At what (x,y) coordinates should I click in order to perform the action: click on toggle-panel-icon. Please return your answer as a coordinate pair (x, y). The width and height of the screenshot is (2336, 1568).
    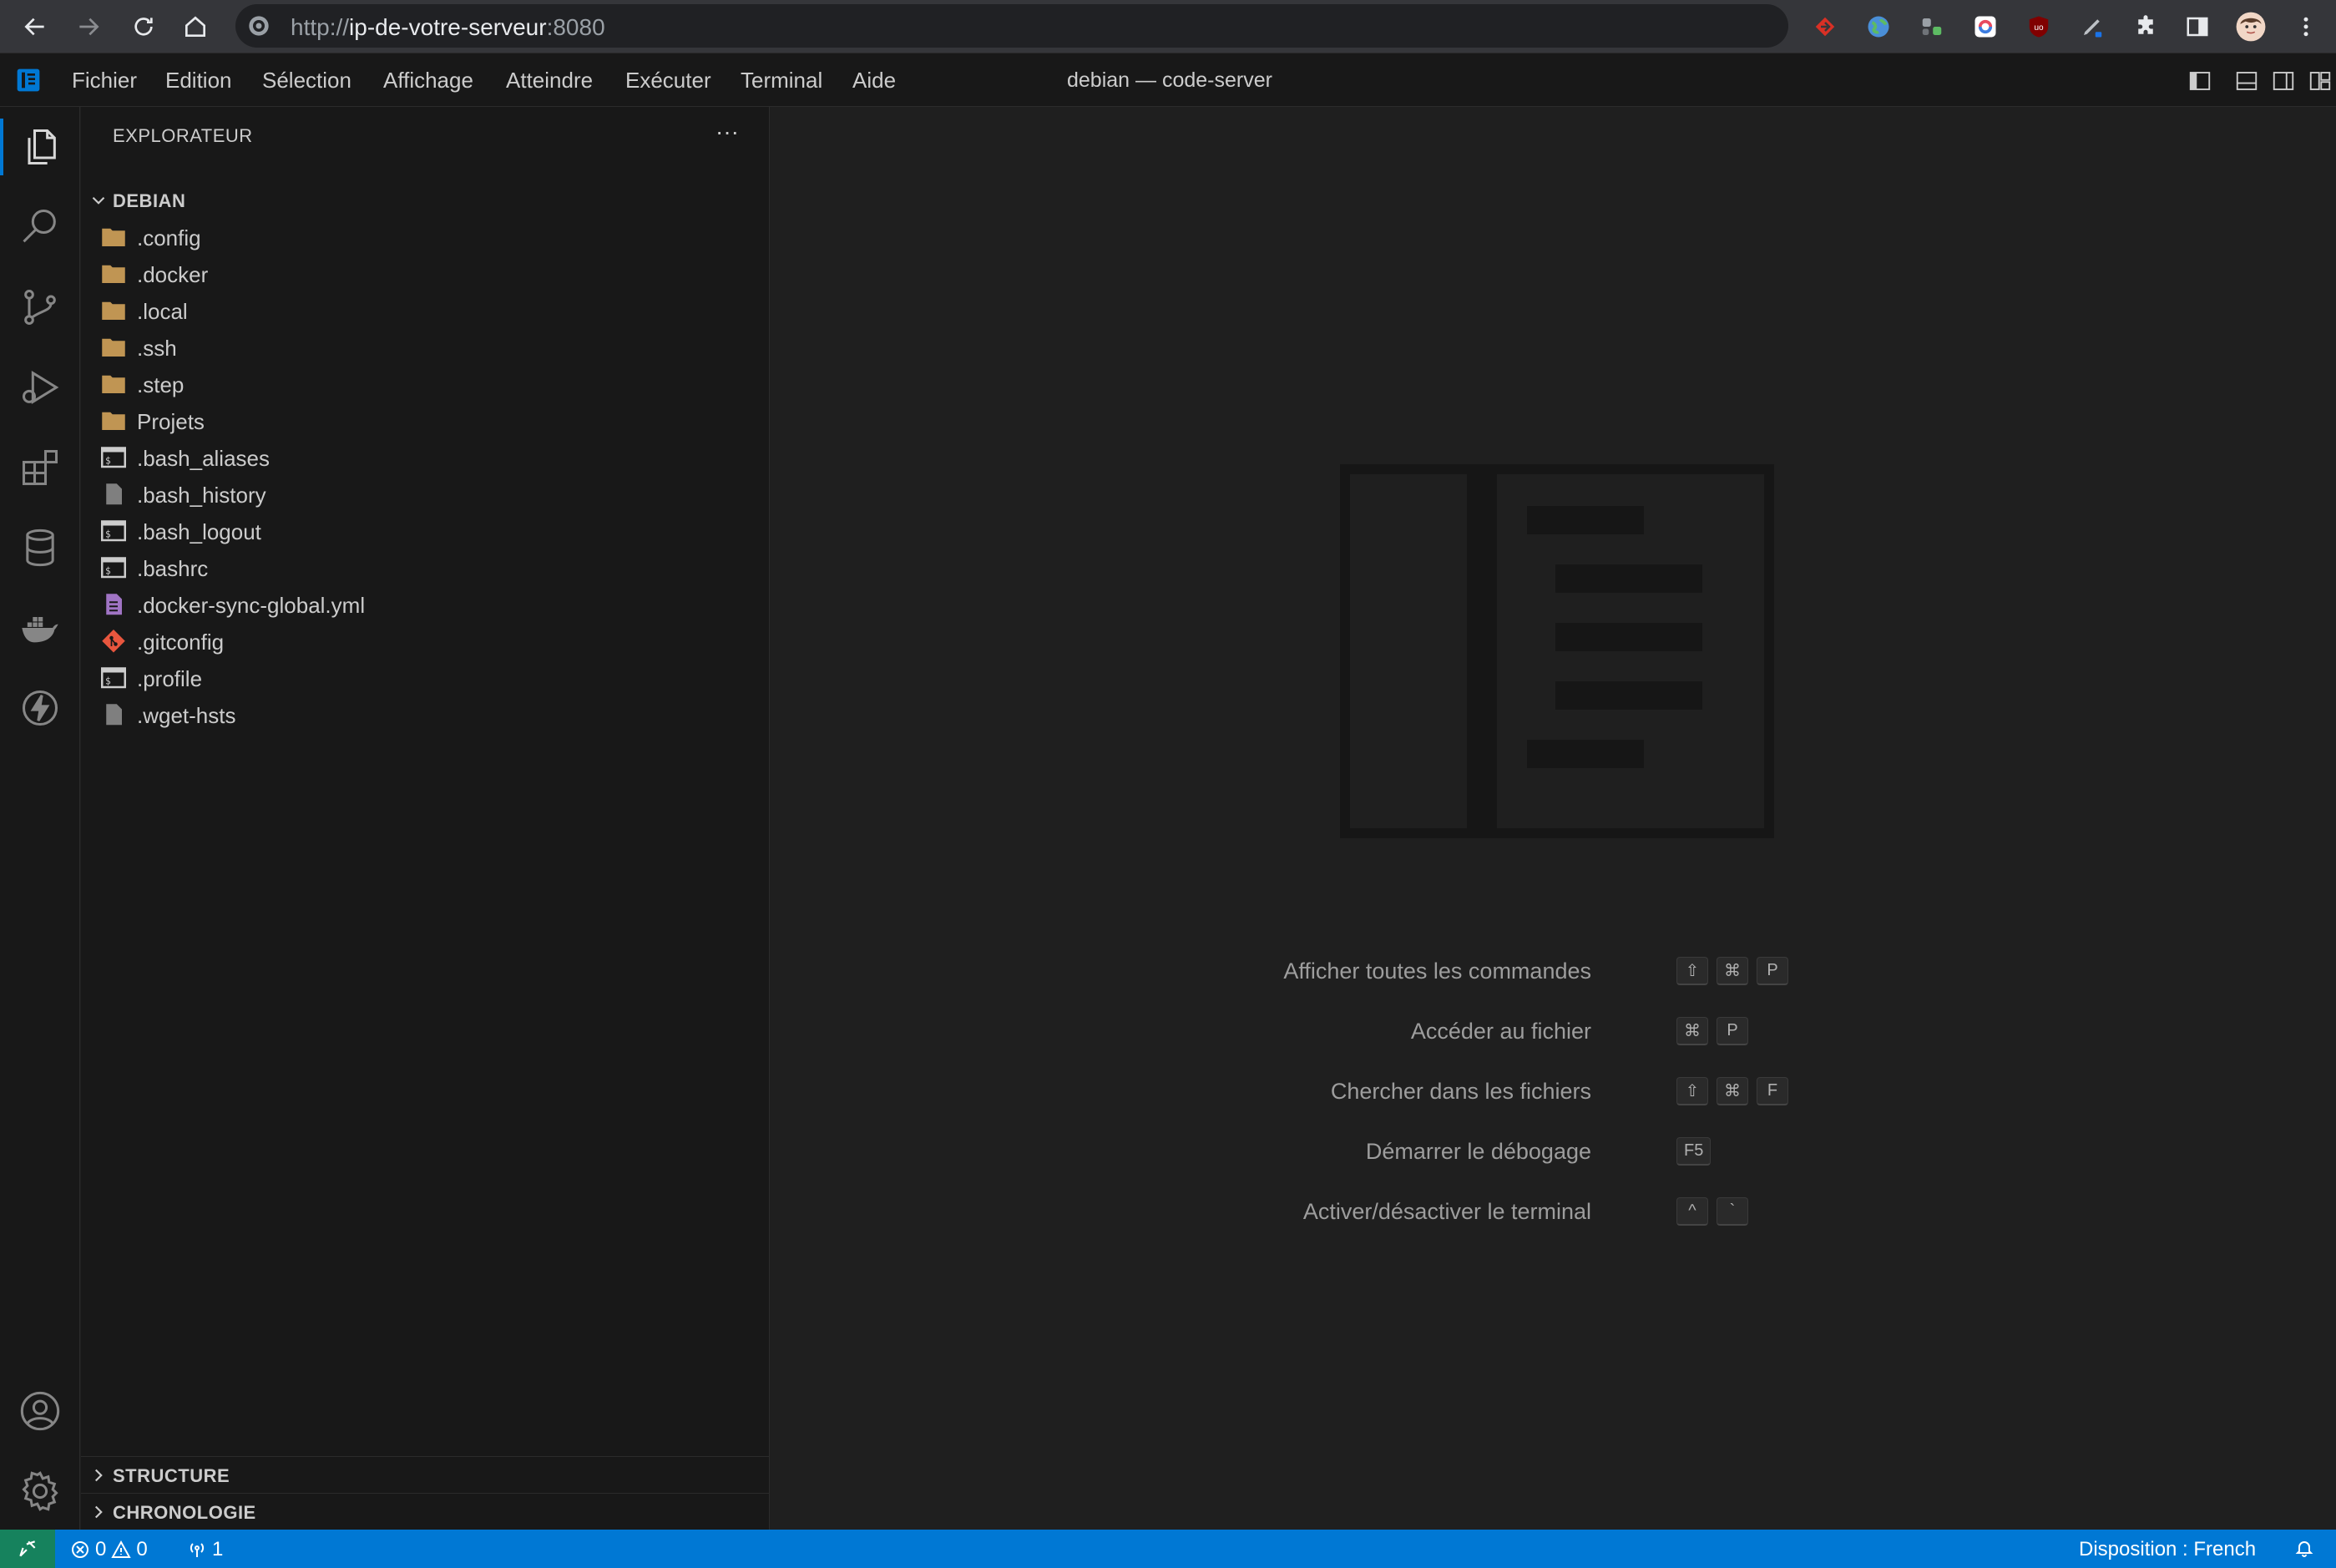
    Looking at the image, I should click on (2246, 81).